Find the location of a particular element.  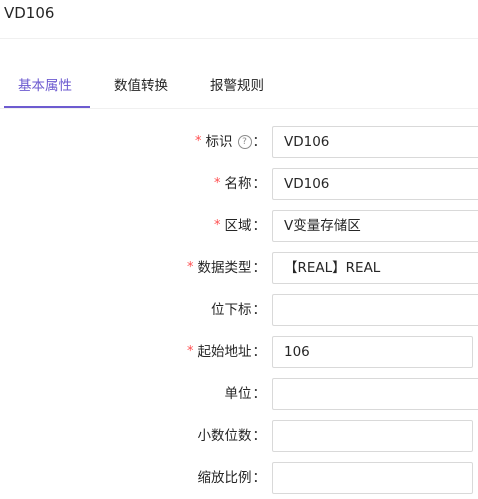

start-address-label: * 起始地址 ： is located at coordinates (226, 352).